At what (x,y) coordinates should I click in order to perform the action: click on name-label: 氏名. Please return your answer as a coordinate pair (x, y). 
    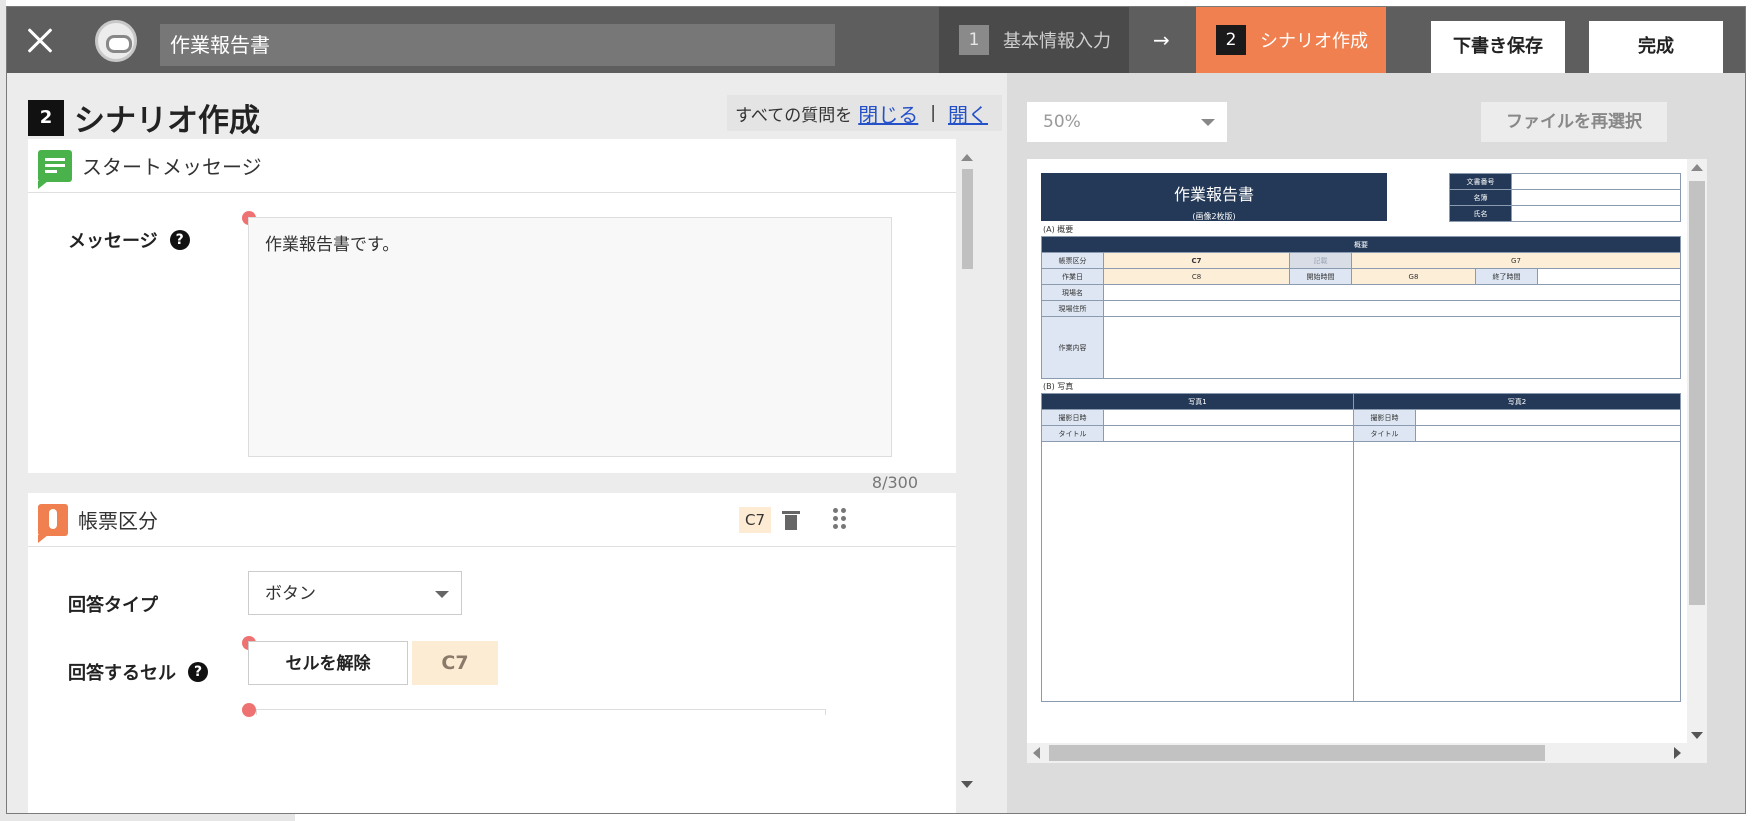
    Looking at the image, I should click on (1480, 213).